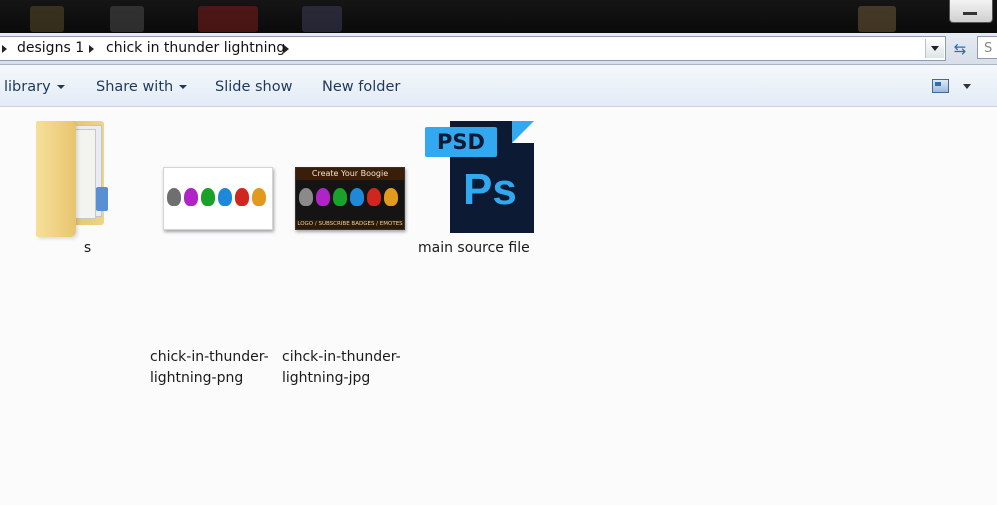 The image size is (997, 505). I want to click on breadcrumb-item-designs: designs 1, so click(50, 48).